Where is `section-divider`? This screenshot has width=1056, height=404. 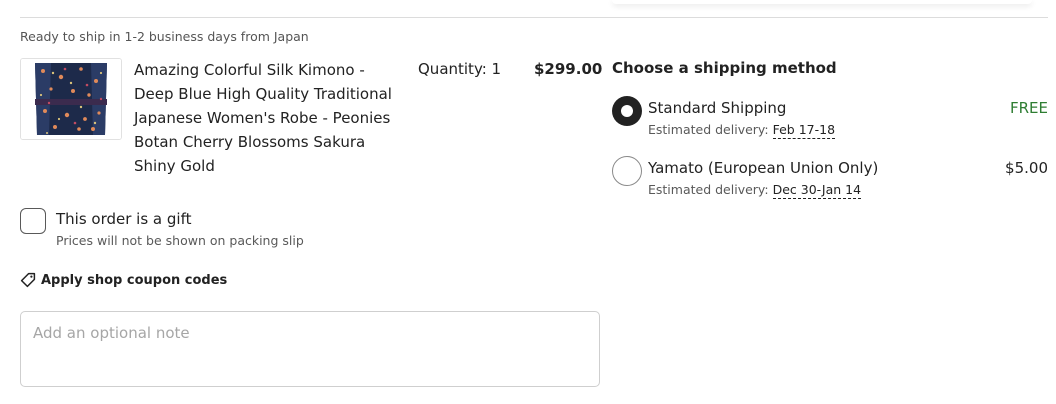 section-divider is located at coordinates (534, 17).